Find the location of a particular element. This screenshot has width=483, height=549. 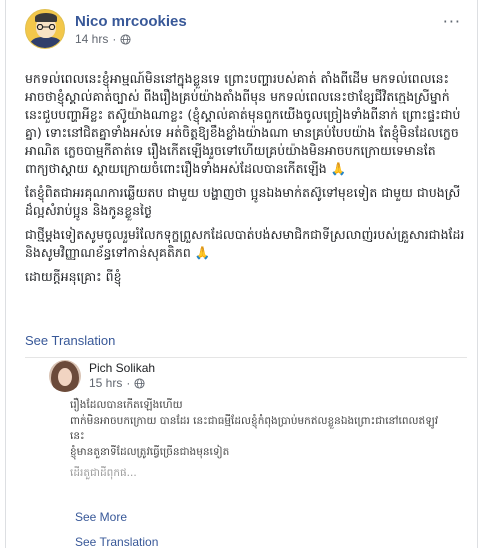

avatar-glasses is located at coordinates (46, 27).